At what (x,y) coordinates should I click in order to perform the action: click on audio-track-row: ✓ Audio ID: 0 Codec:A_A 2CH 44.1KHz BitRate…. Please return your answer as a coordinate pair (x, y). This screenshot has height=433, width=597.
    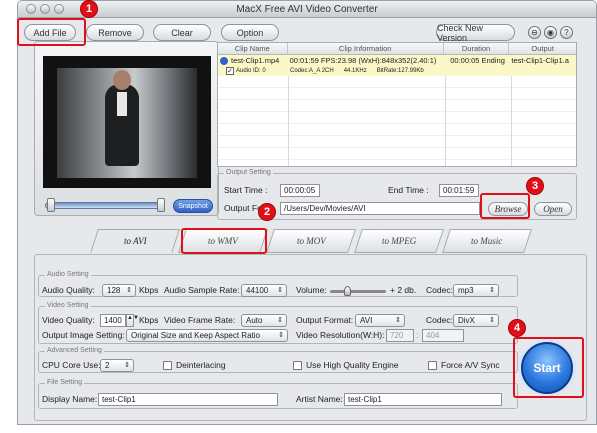
    Looking at the image, I should click on (397, 71).